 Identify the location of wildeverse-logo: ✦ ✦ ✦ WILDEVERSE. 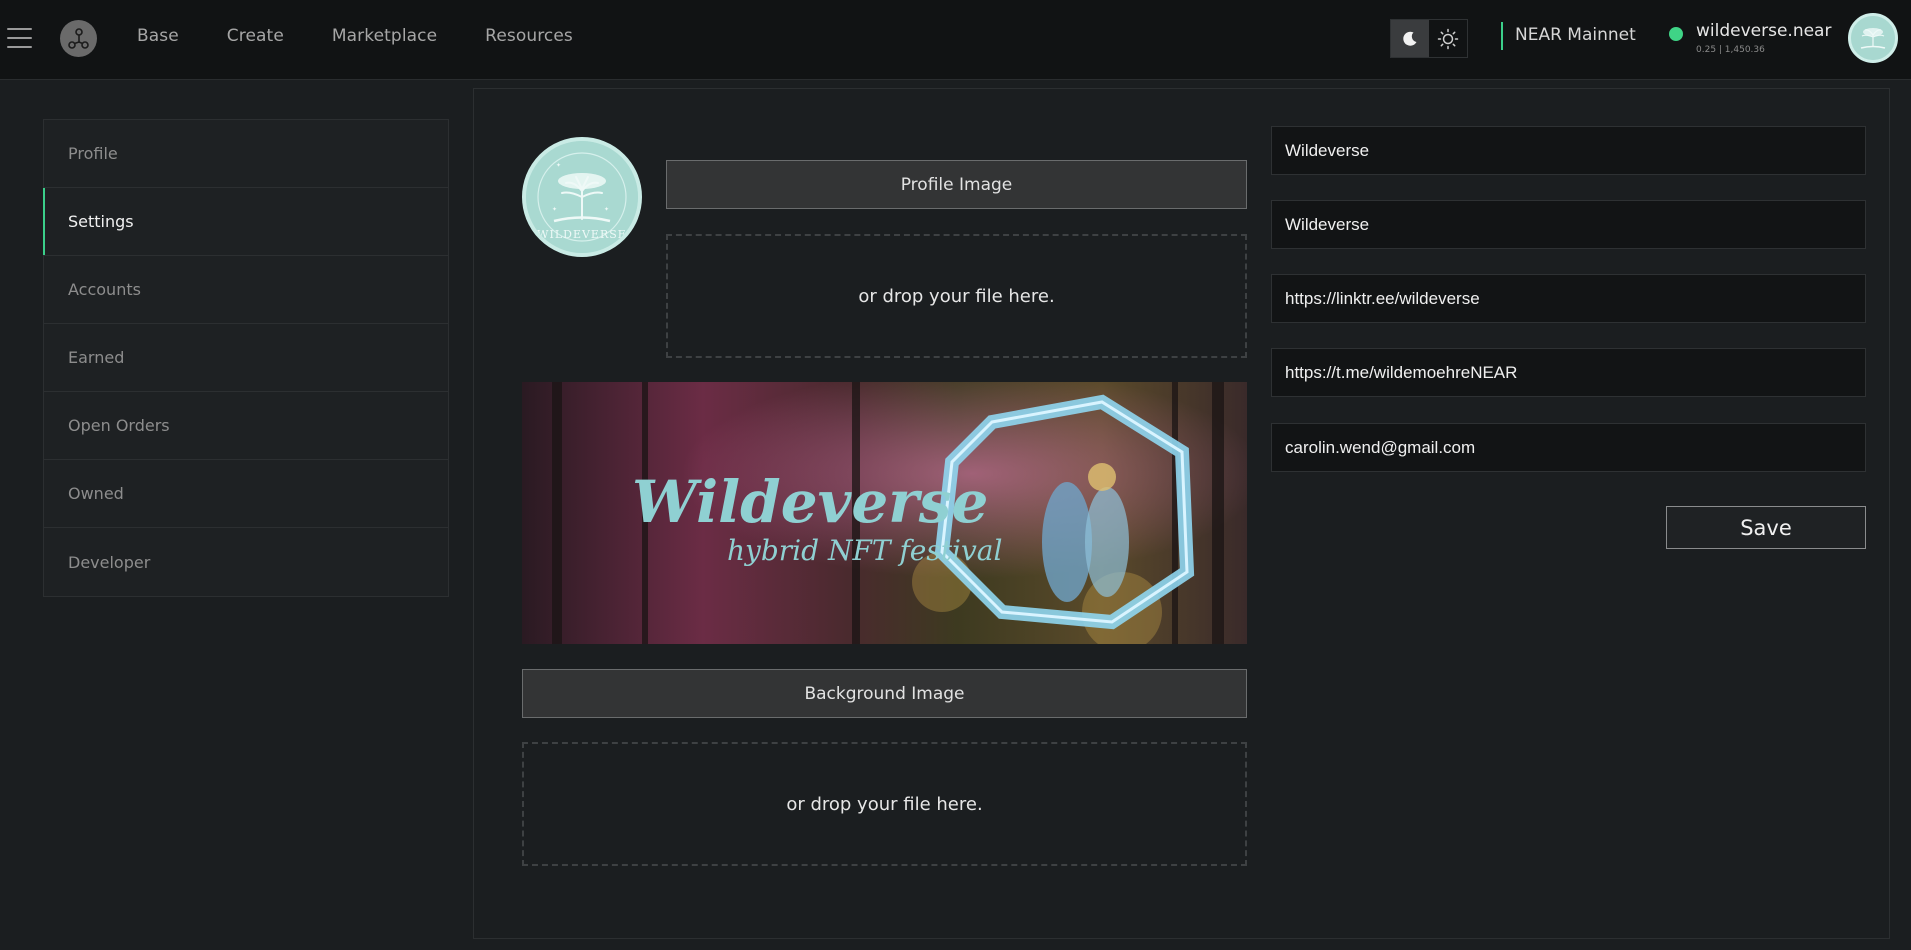
(582, 197).